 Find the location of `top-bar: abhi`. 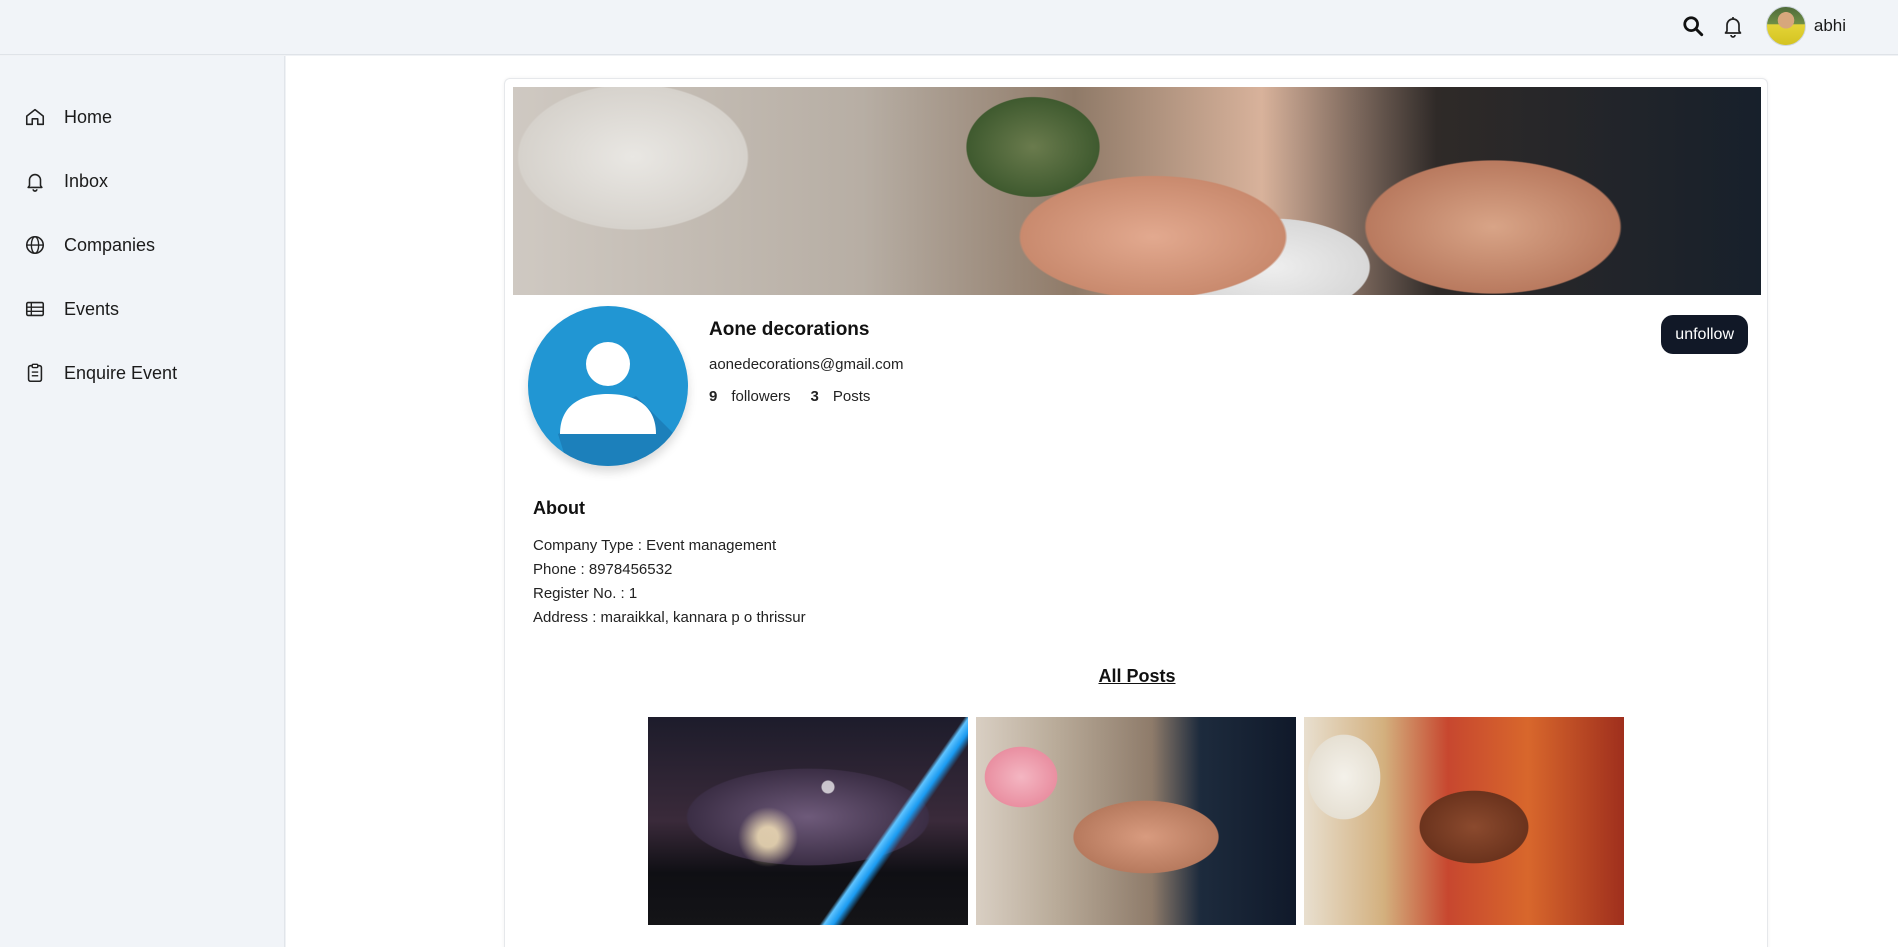

top-bar: abhi is located at coordinates (949, 27).